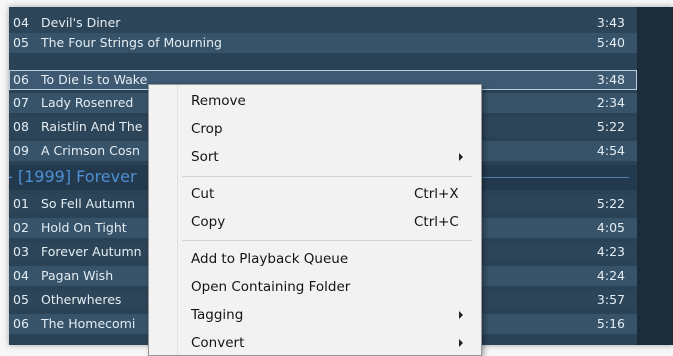 This screenshot has width=673, height=356. Describe the element at coordinates (73, 176) in the screenshot. I see `album-title: - [1999] Forever` at that location.